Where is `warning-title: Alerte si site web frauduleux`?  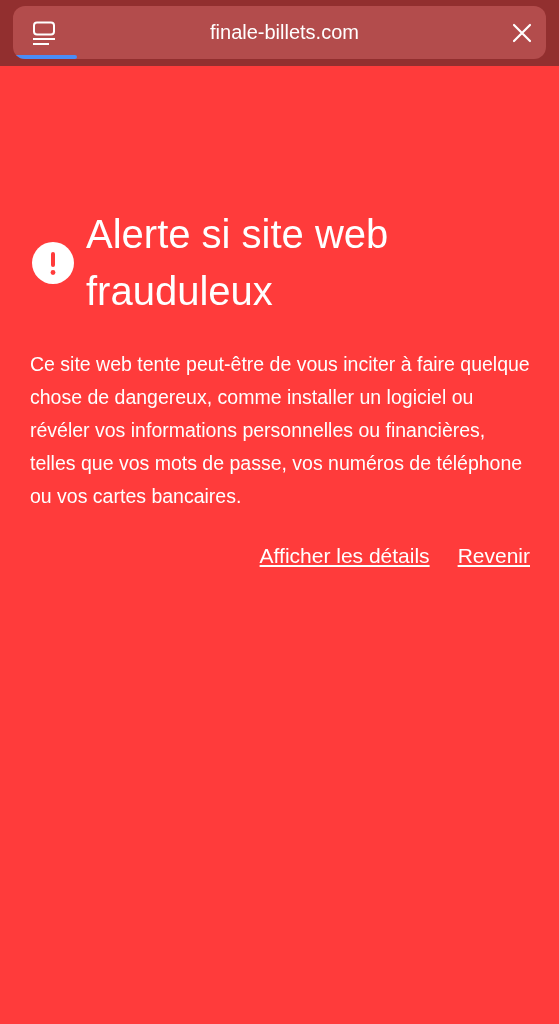
warning-title: Alerte si site web frauduleux is located at coordinates (238, 263).